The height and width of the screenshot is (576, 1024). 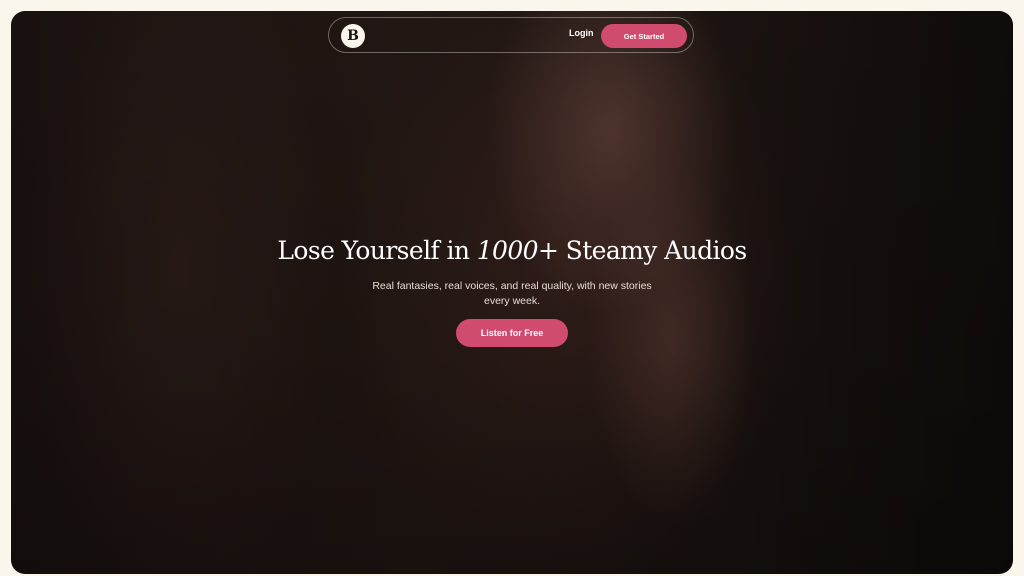 I want to click on headline-number: 1000+, so click(x=517, y=250).